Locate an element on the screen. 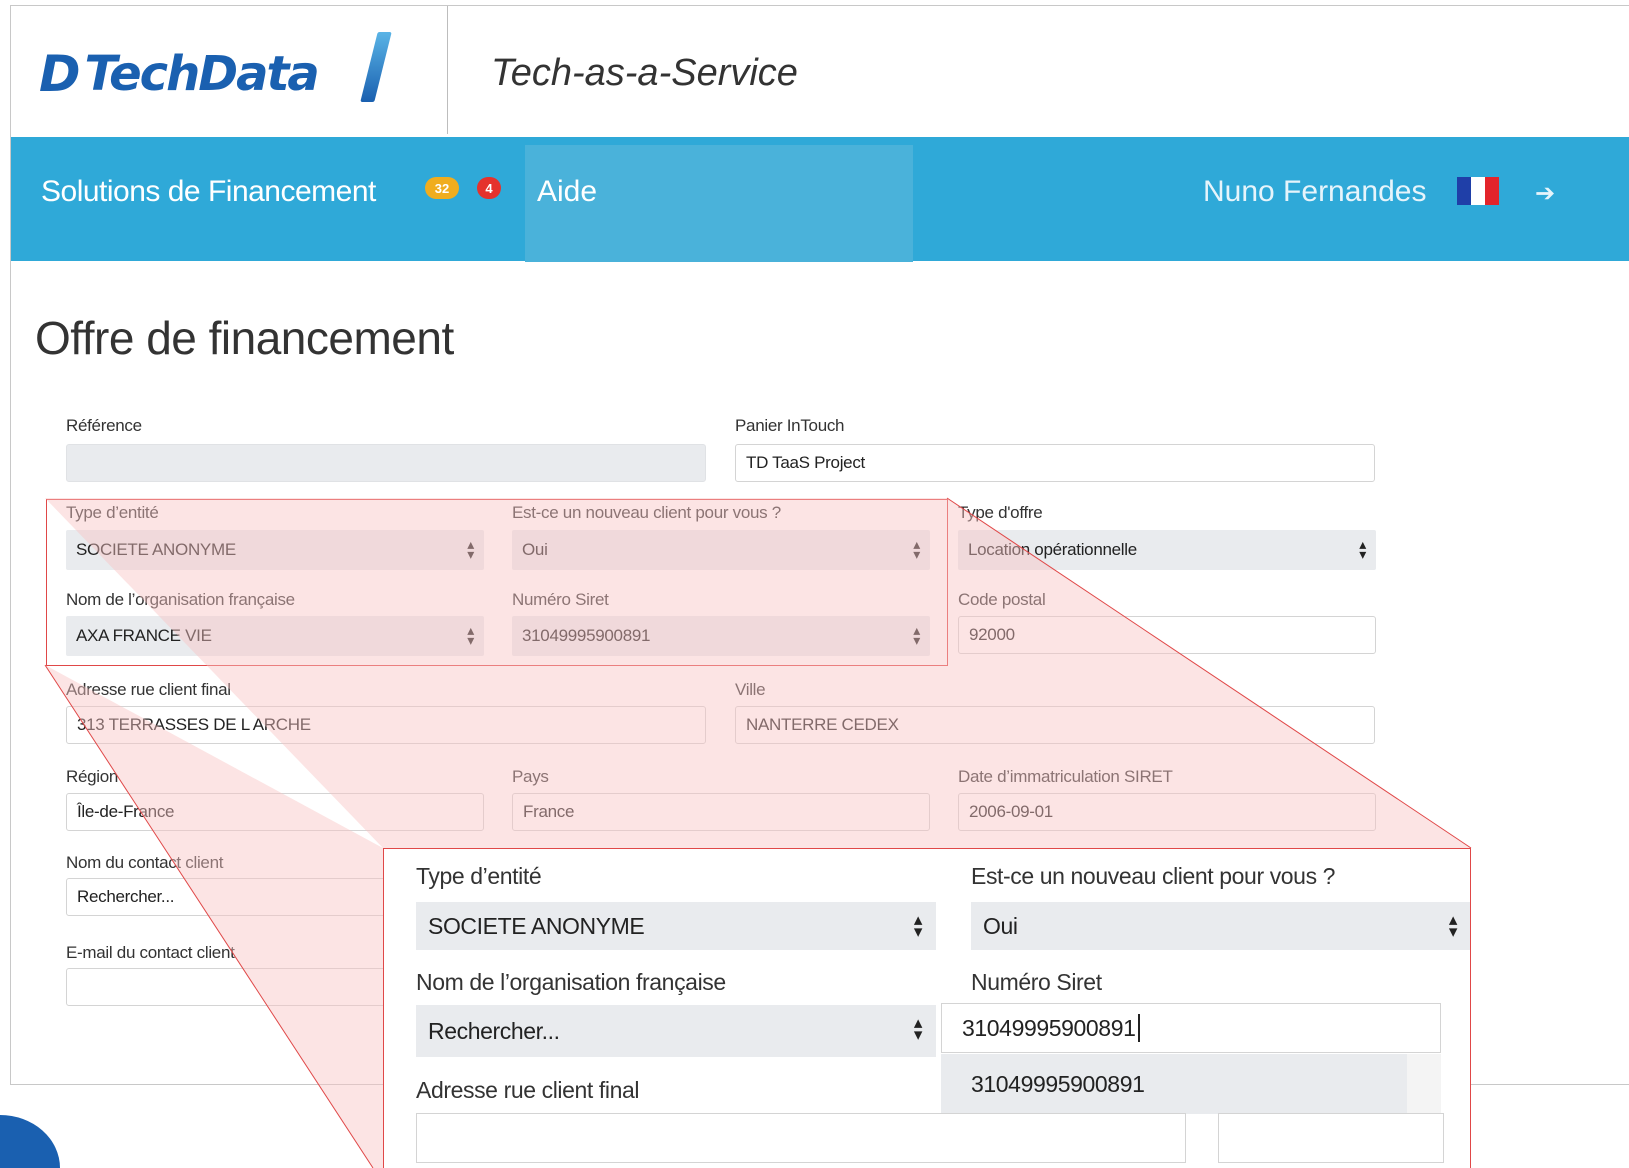  nav-financing-link: Solutions de Financement is located at coordinates (208, 192).